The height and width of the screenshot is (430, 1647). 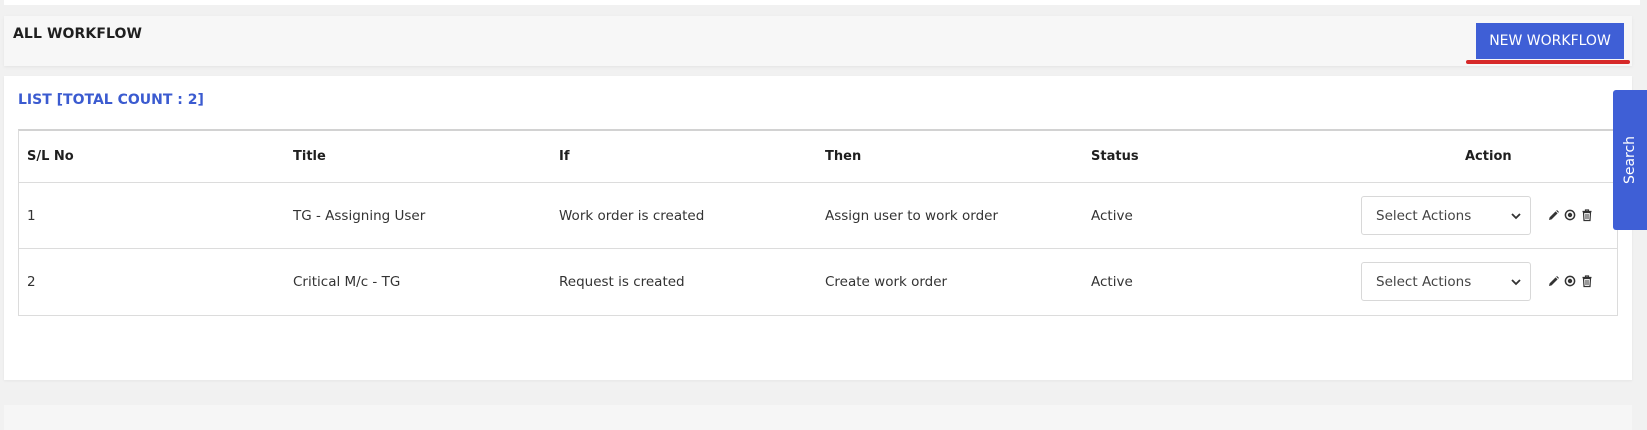 I want to click on cell-if: Work order is created, so click(x=632, y=215).